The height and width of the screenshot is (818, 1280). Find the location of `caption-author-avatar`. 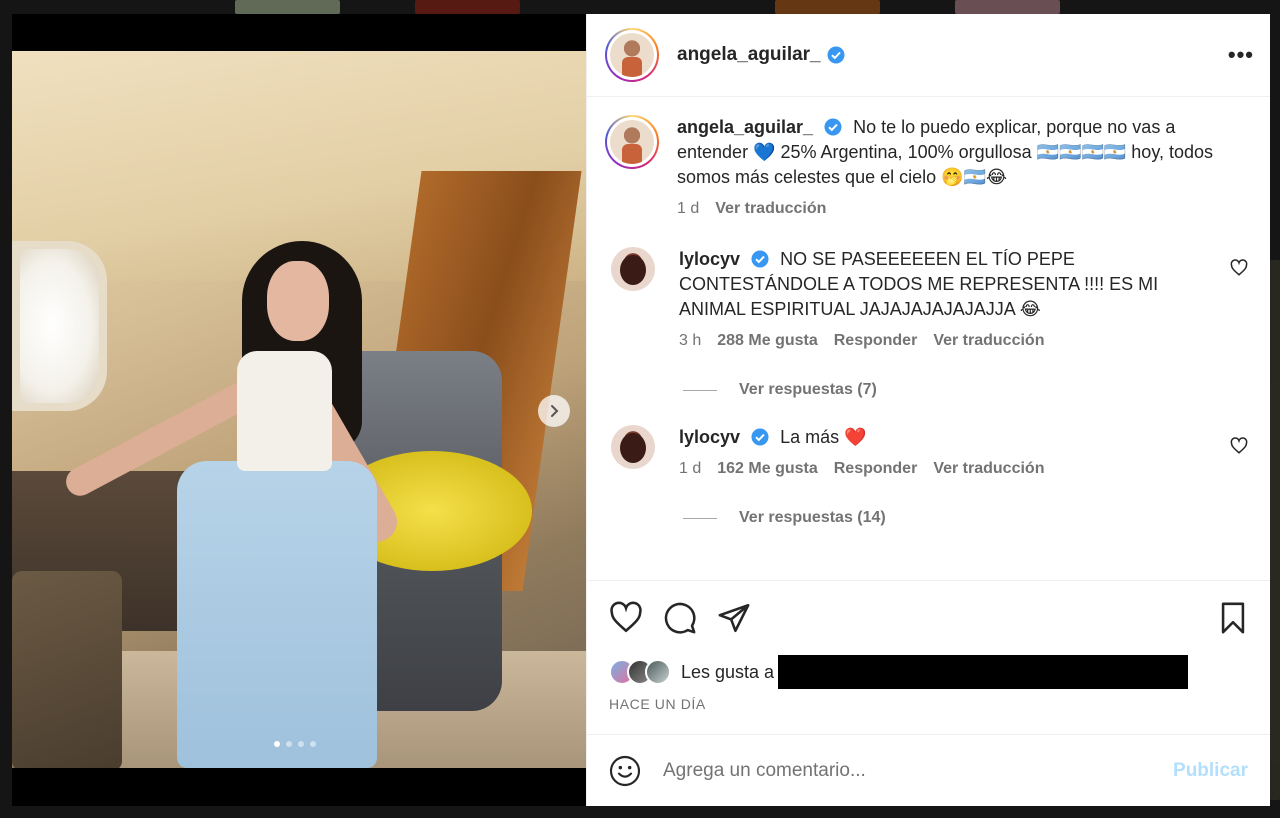

caption-author-avatar is located at coordinates (632, 142).